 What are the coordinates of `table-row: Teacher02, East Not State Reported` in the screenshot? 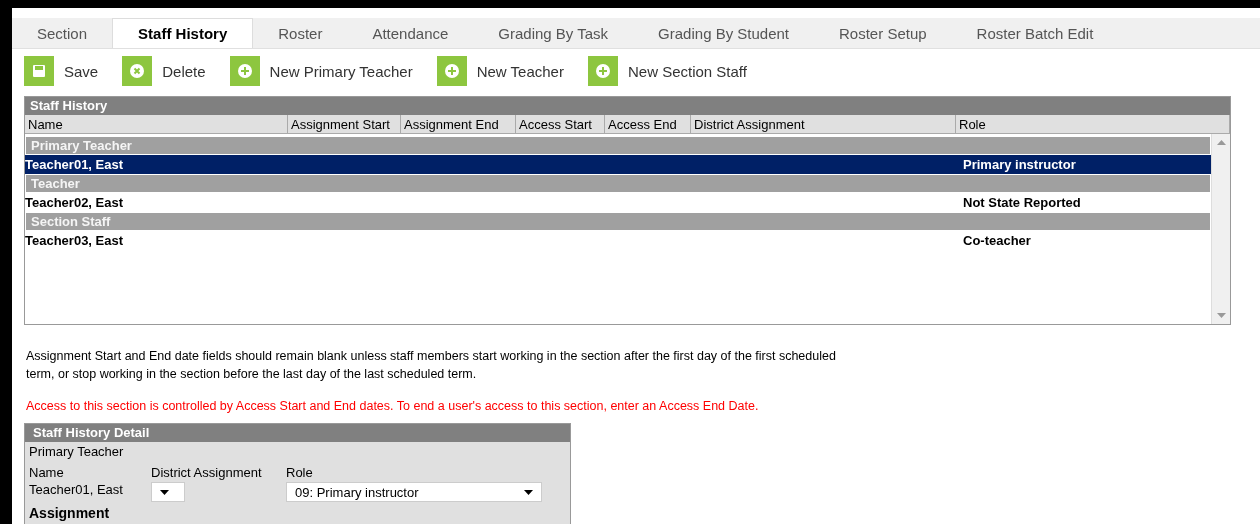 It's located at (618, 202).